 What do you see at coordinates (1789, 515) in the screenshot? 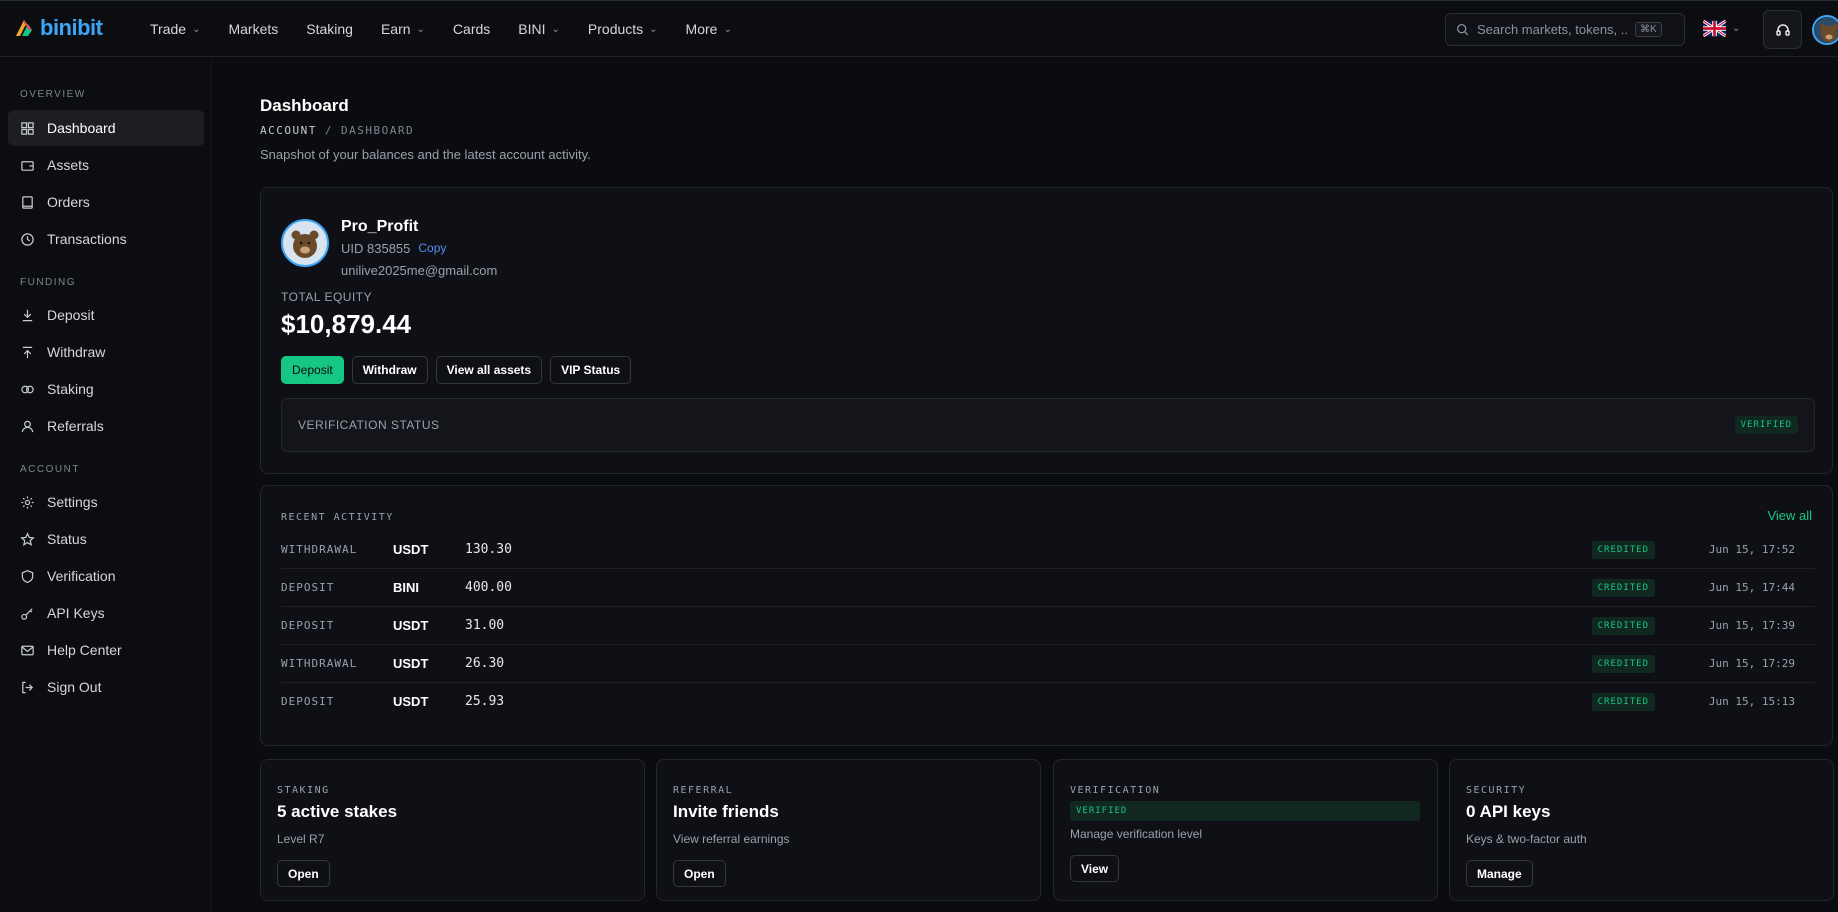
I see `view-all-activity-link: View all` at bounding box center [1789, 515].